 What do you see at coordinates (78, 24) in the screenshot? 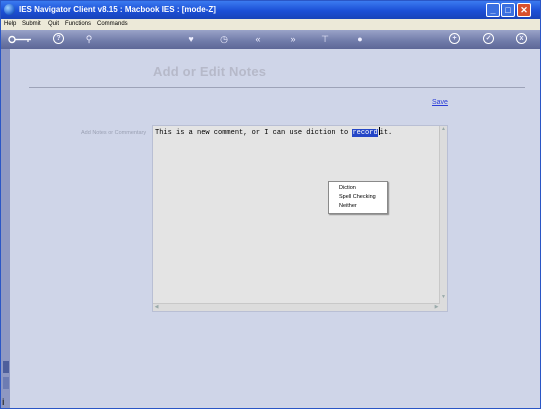
I see `menu-functions: Functions` at bounding box center [78, 24].